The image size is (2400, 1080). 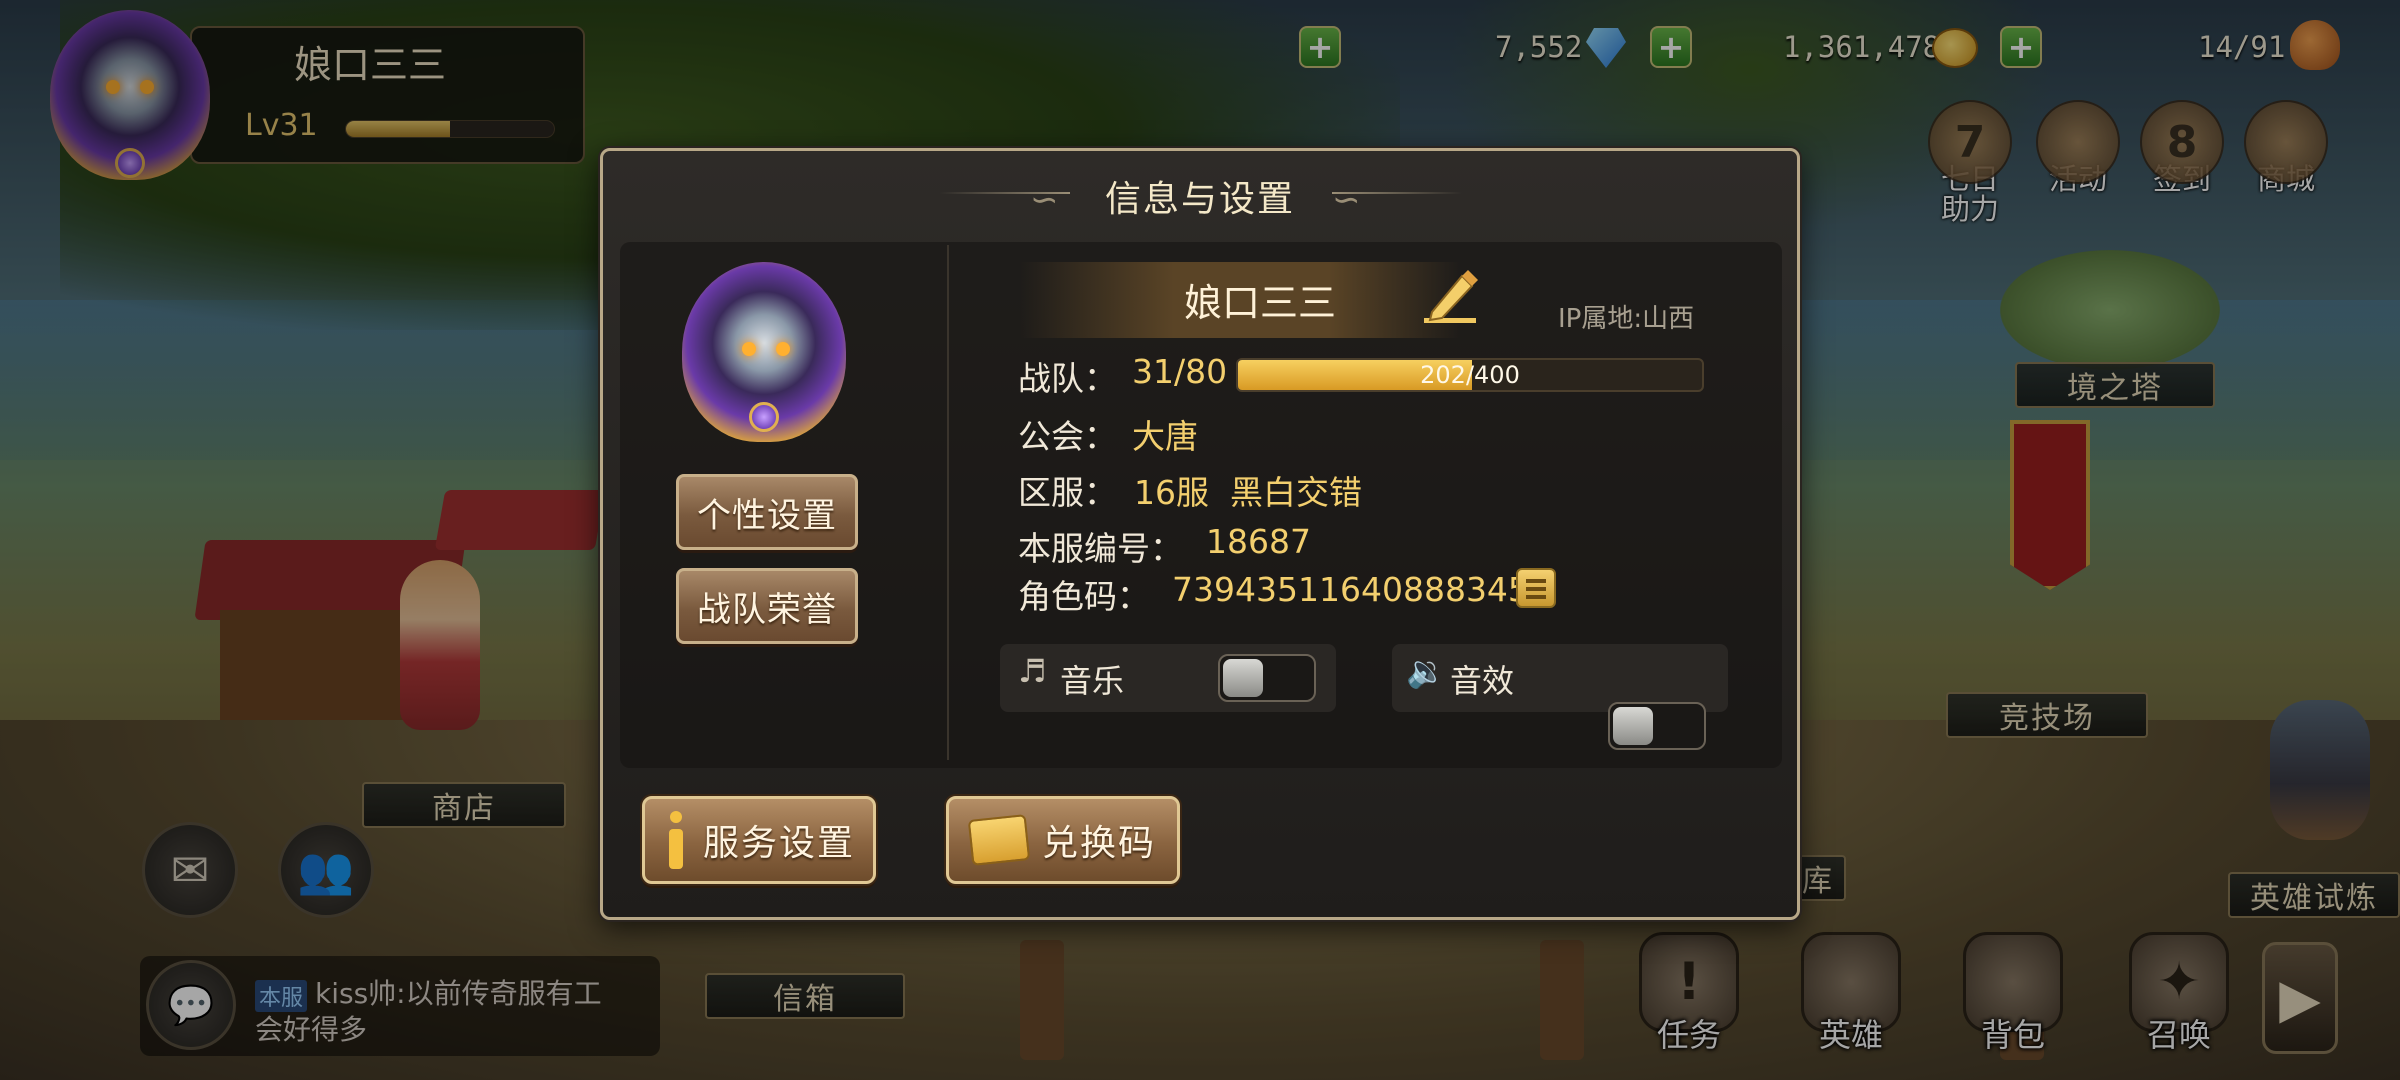 I want to click on copy-icon, so click(x=1536, y=588).